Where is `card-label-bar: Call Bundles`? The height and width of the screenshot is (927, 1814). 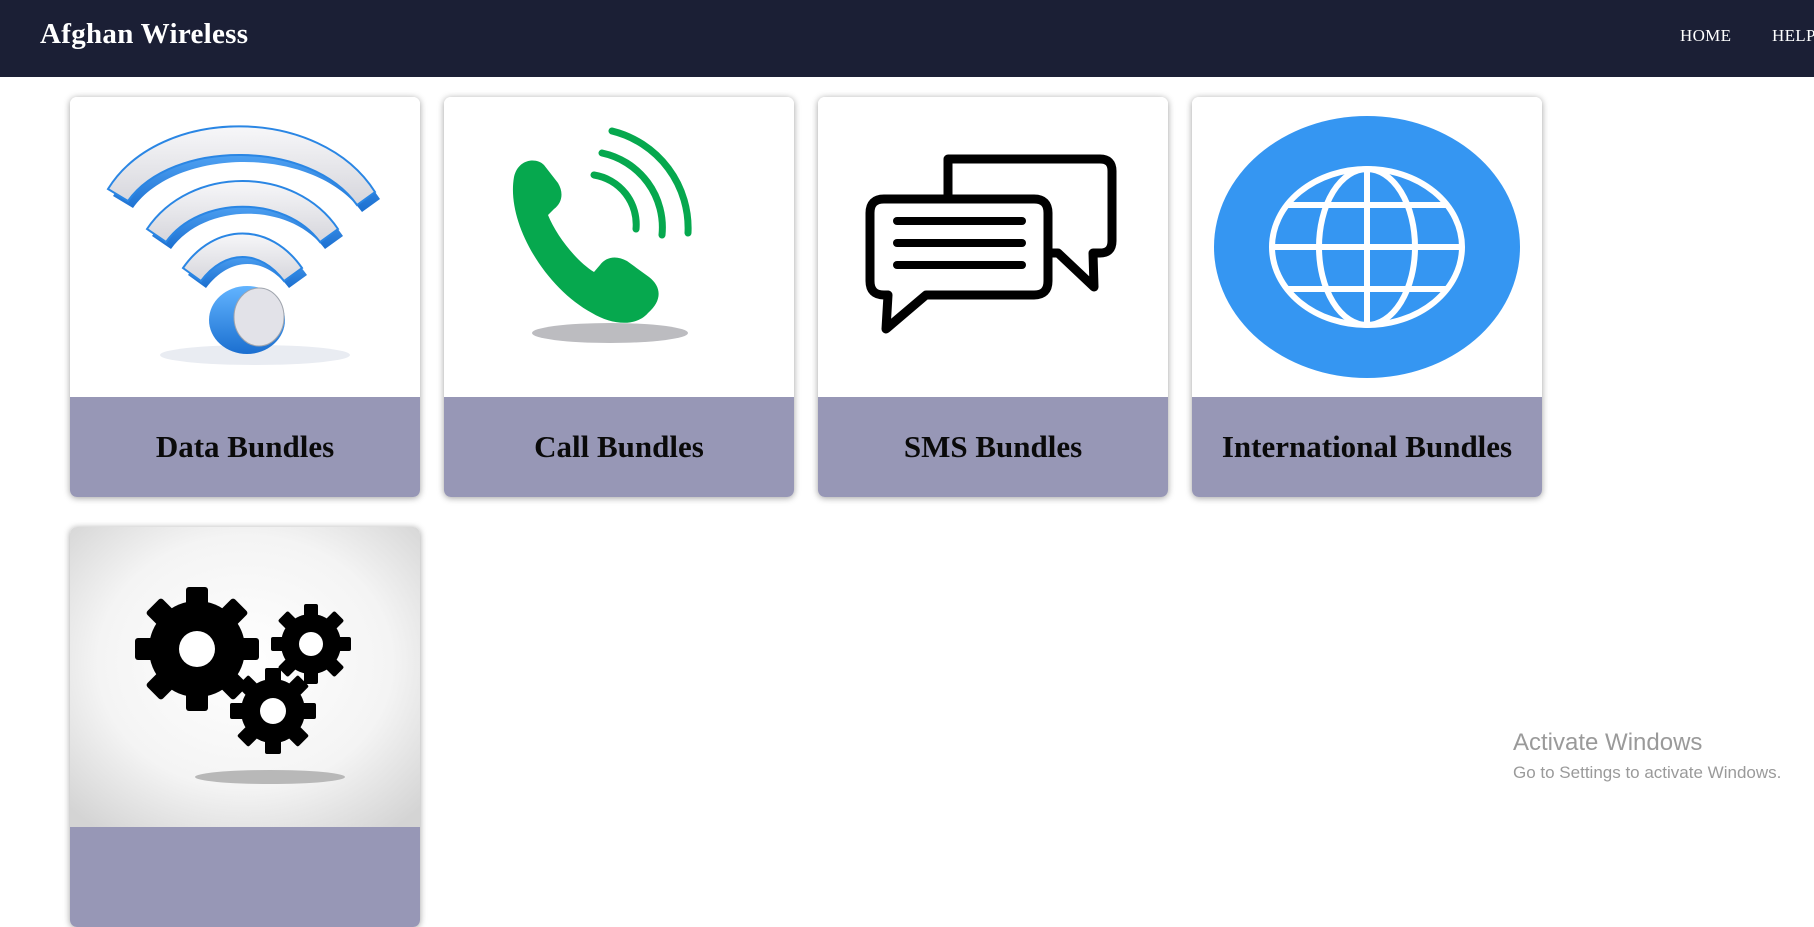 card-label-bar: Call Bundles is located at coordinates (619, 447).